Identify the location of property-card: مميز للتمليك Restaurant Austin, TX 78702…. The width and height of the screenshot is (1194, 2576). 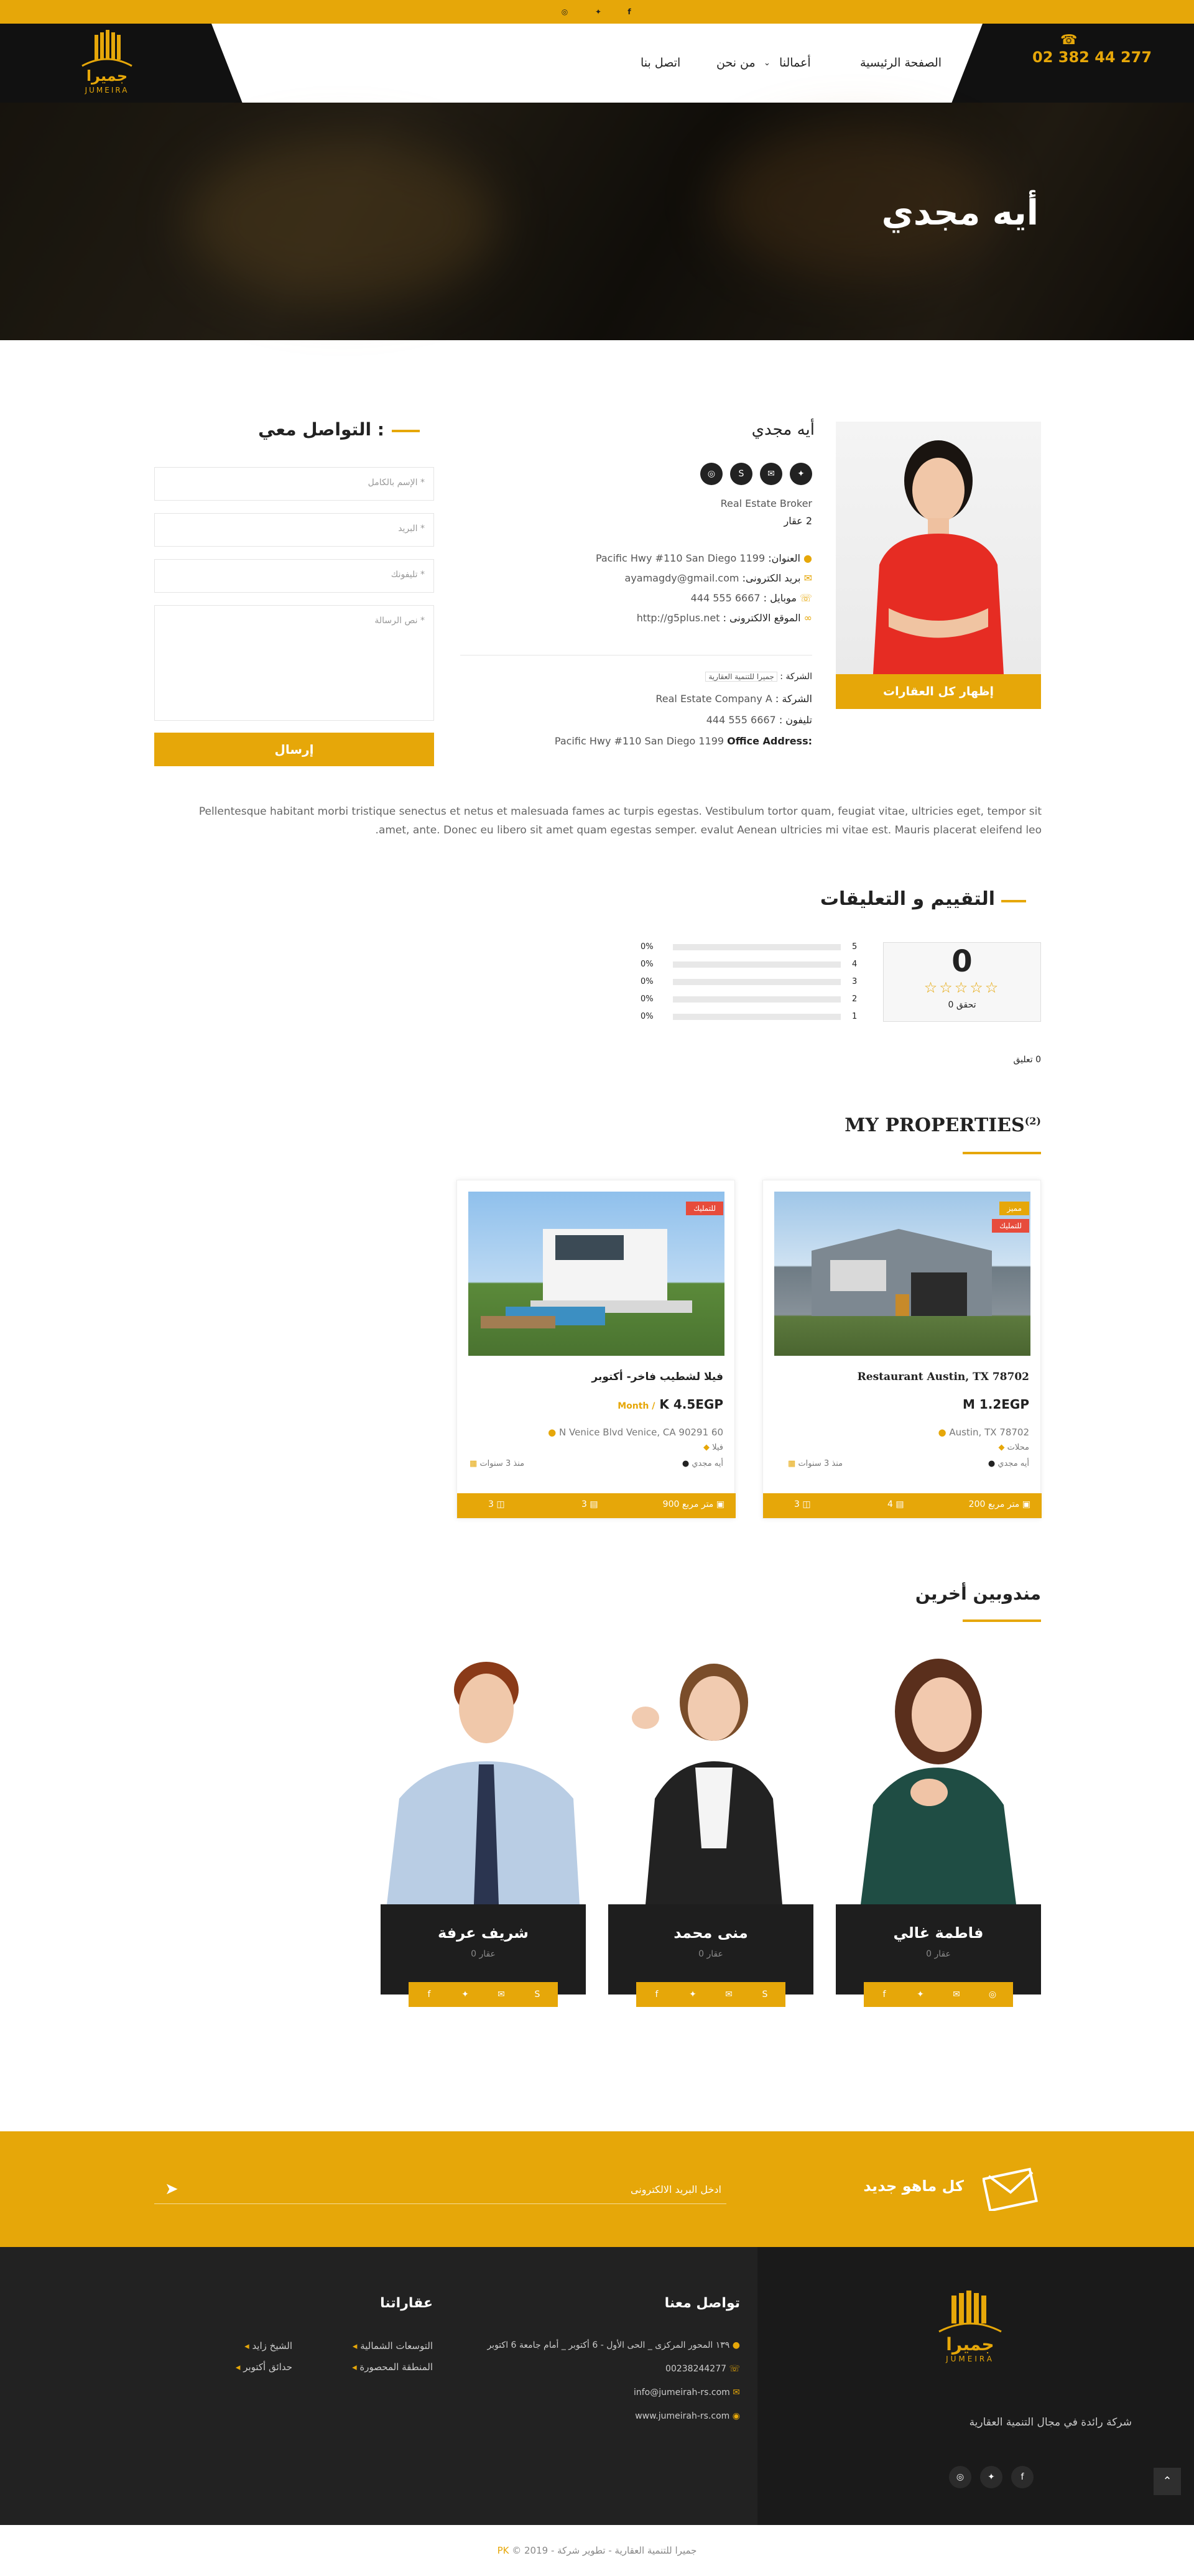
(902, 1349).